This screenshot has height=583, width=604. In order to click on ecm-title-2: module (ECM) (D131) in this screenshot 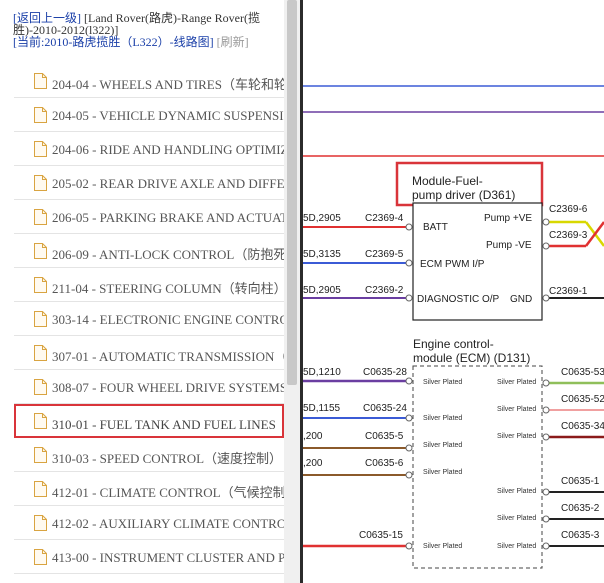, I will do `click(471, 358)`.